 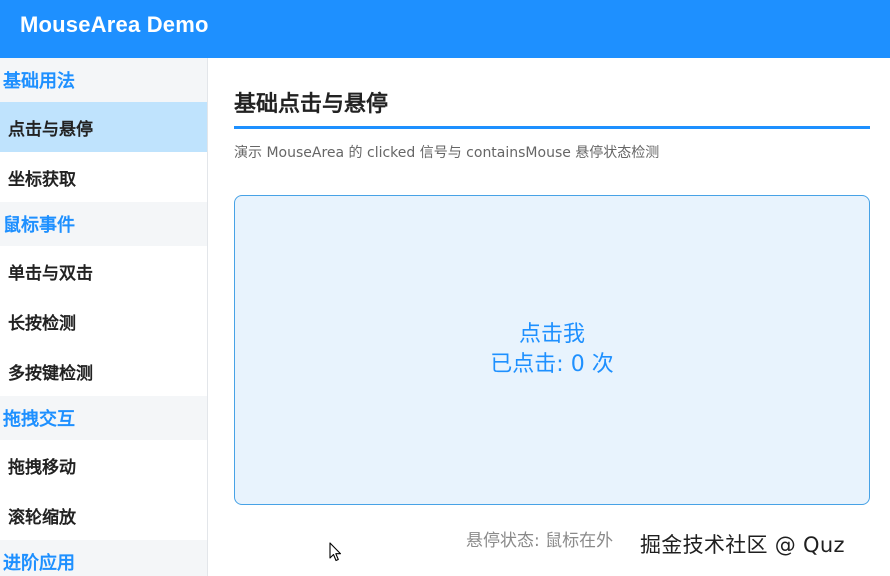 What do you see at coordinates (103, 558) in the screenshot?
I see `nav-group-advanced: 进阶应用` at bounding box center [103, 558].